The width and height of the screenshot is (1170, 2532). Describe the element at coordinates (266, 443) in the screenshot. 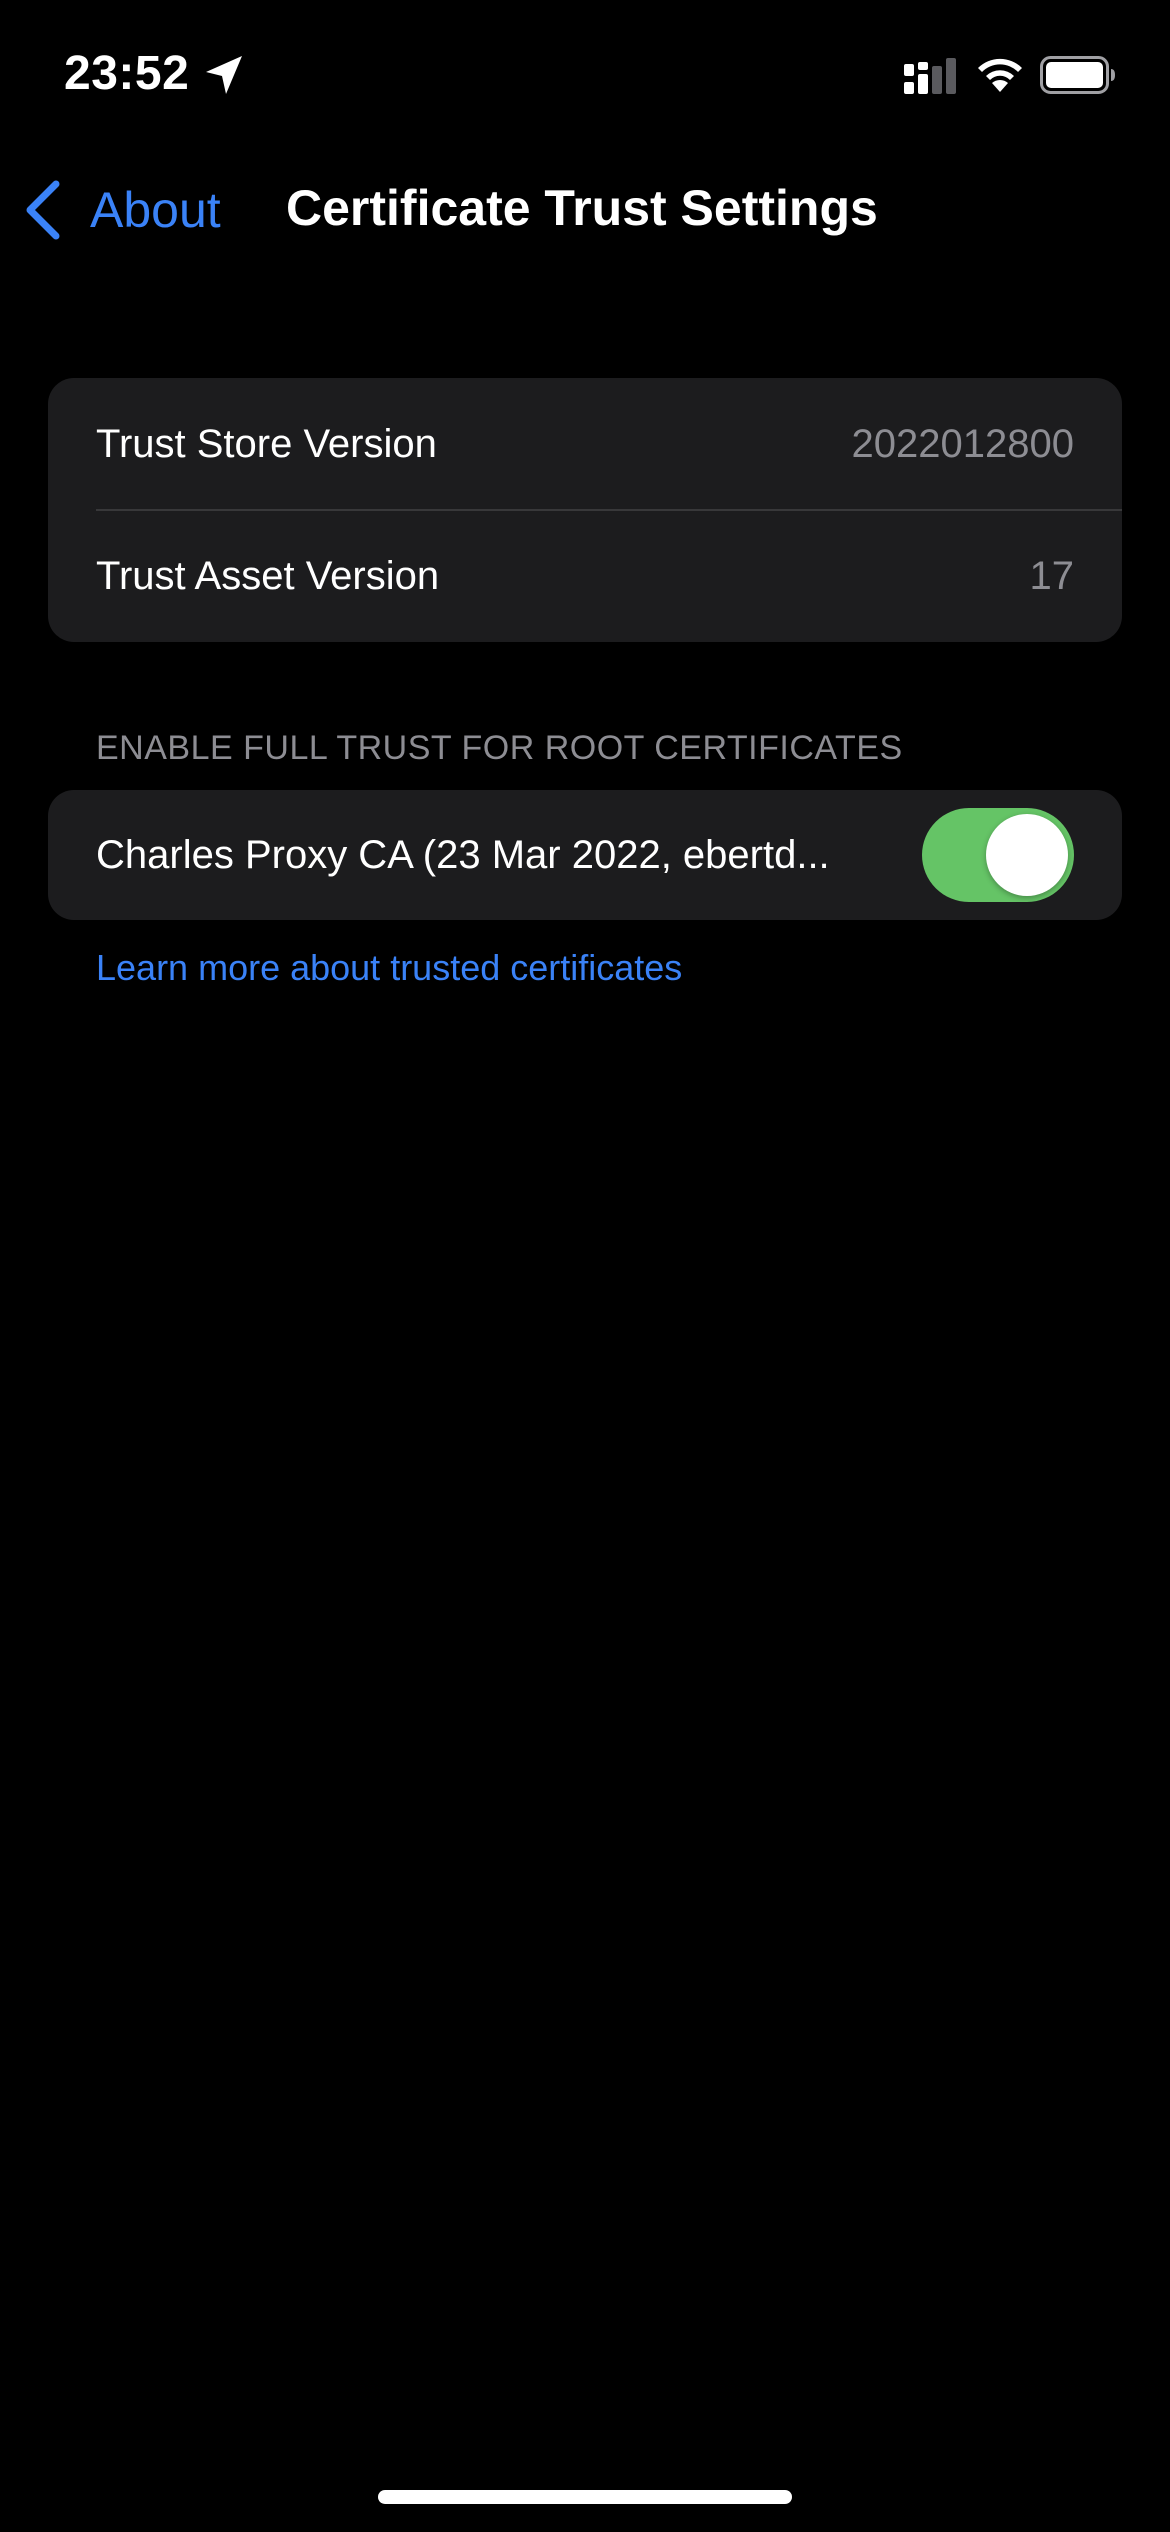

I see `row-label: Trust Store Version` at that location.